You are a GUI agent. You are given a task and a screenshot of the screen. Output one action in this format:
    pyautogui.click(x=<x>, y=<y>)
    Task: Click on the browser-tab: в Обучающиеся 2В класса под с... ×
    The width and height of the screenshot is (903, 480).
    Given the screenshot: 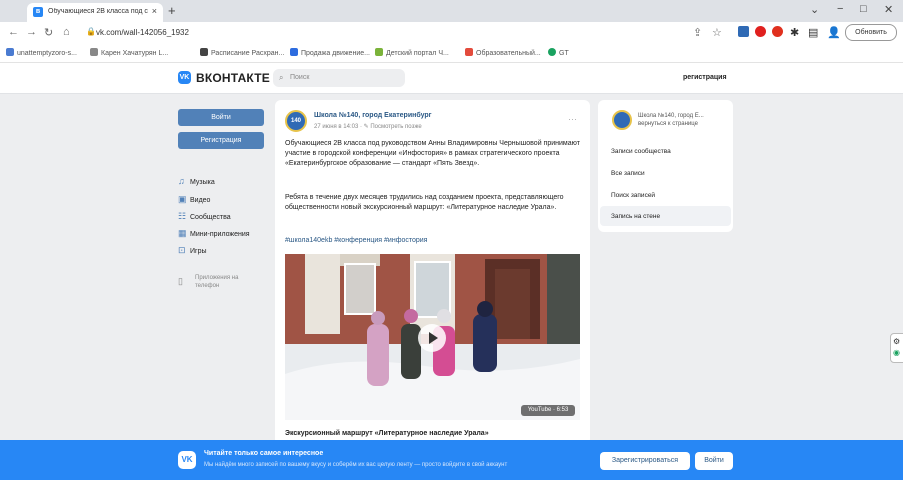 What is the action you would take?
    pyautogui.click(x=95, y=12)
    